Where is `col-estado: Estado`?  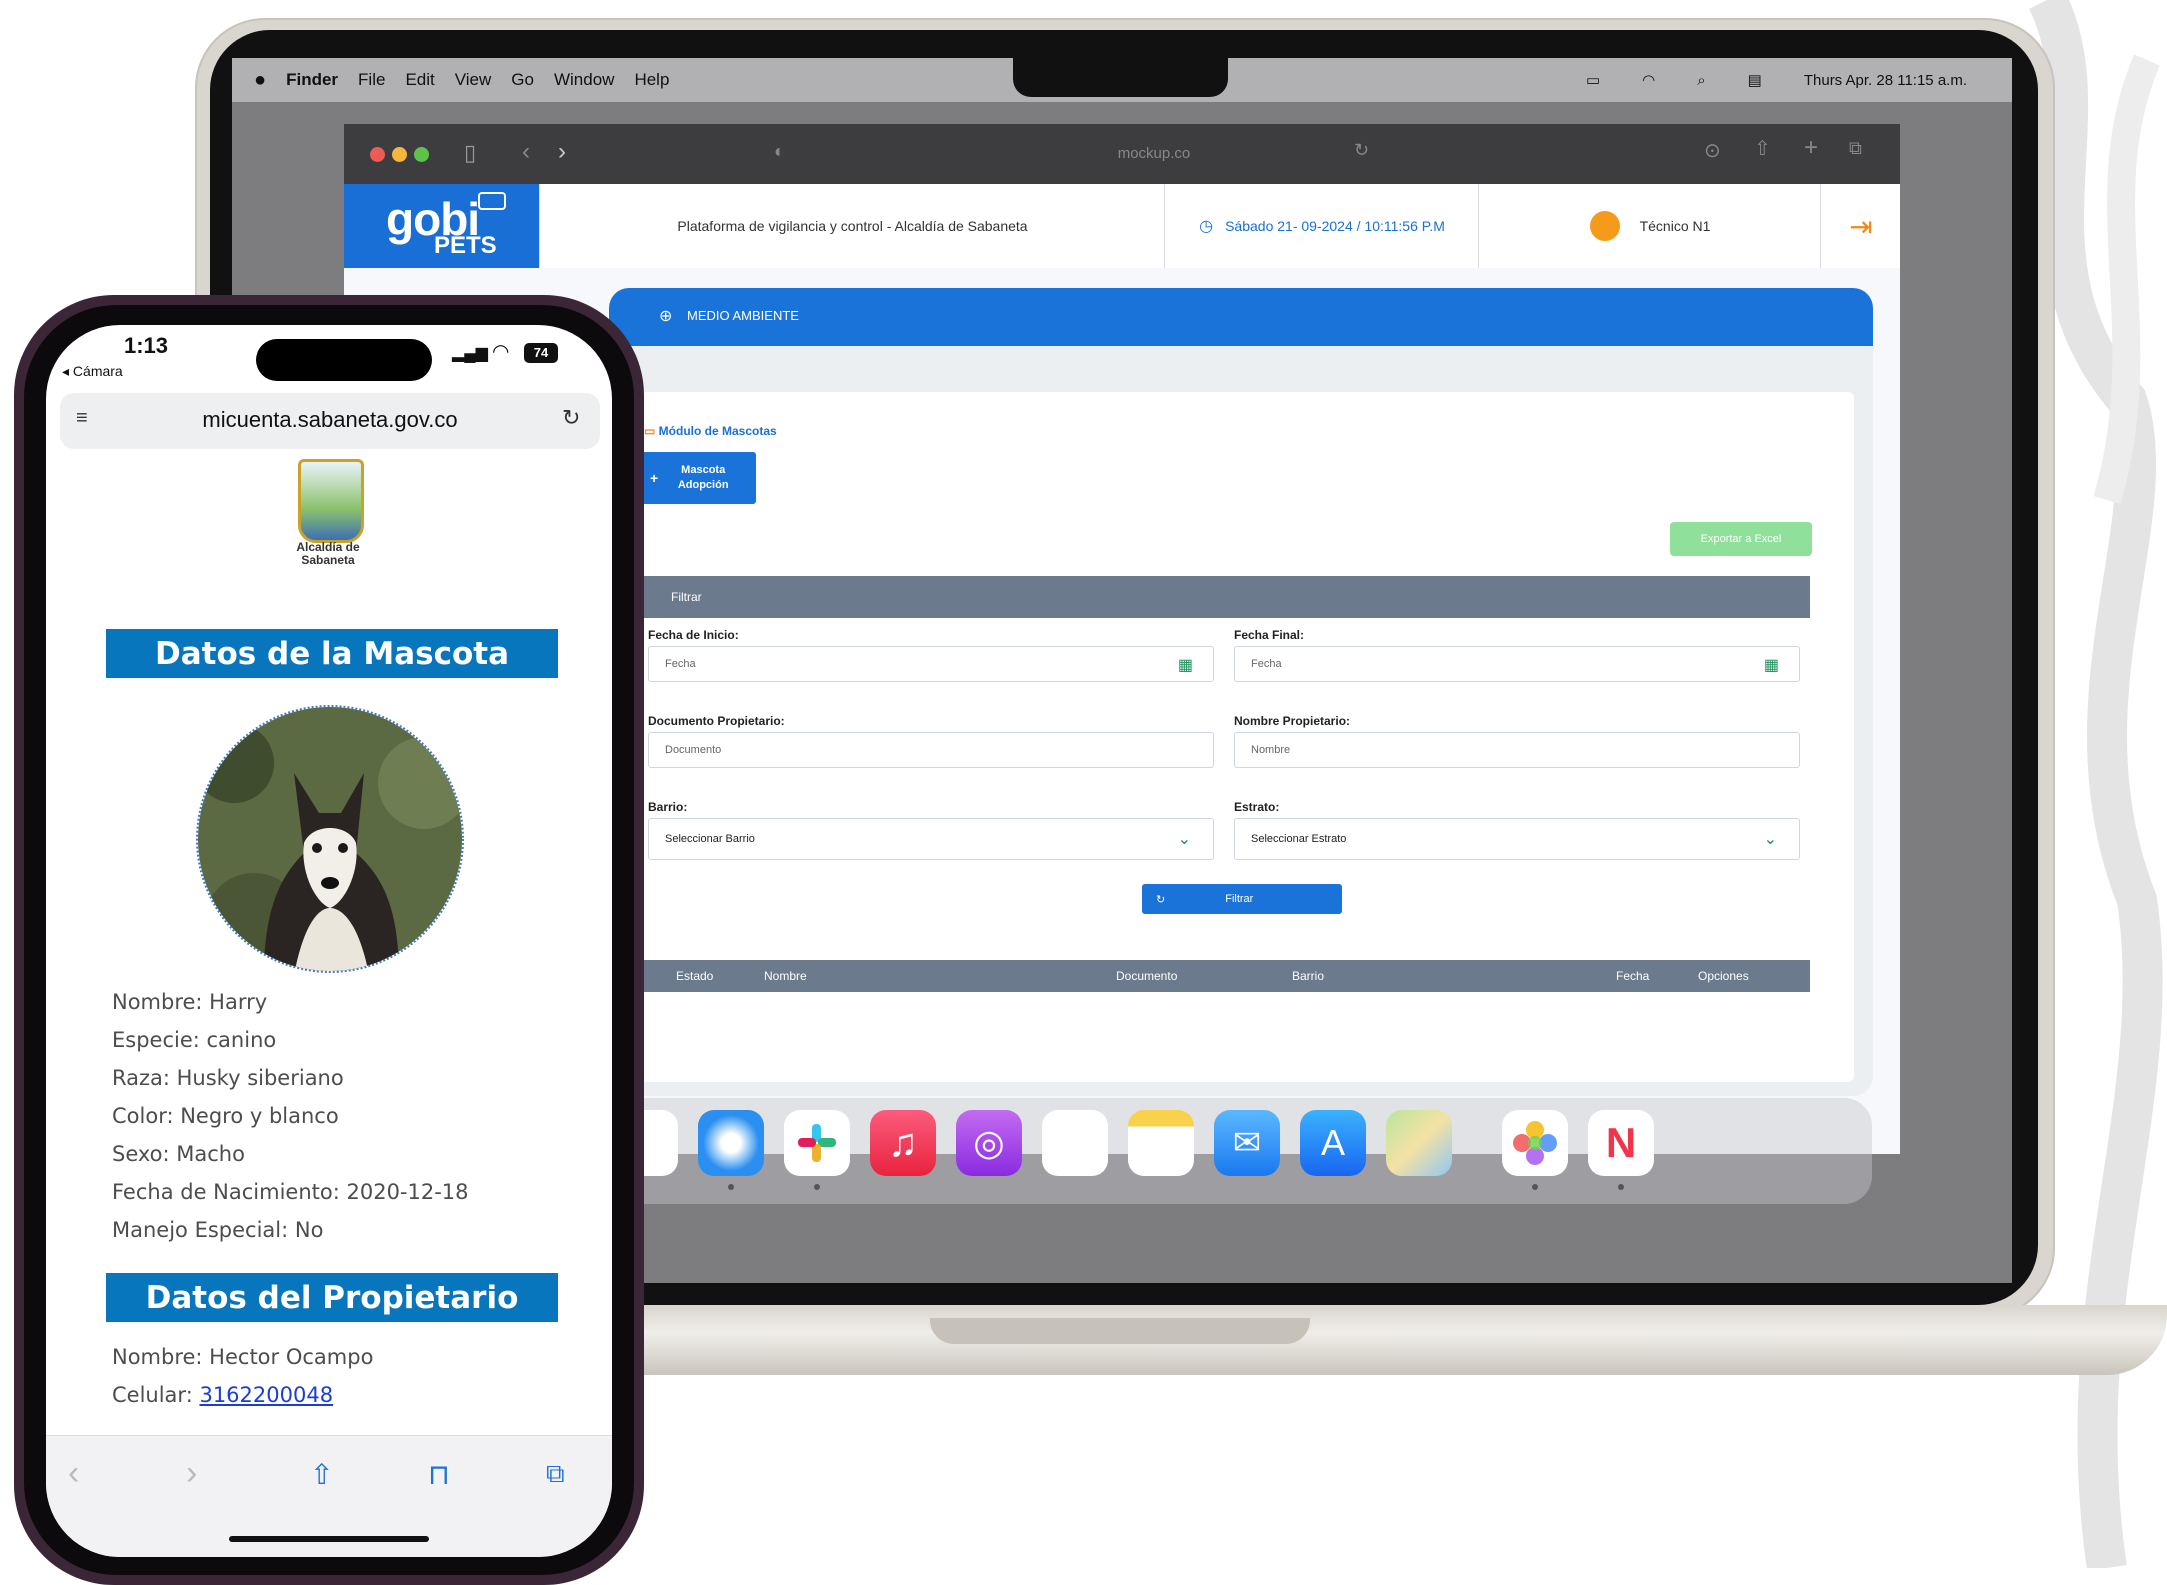 col-estado: Estado is located at coordinates (694, 976).